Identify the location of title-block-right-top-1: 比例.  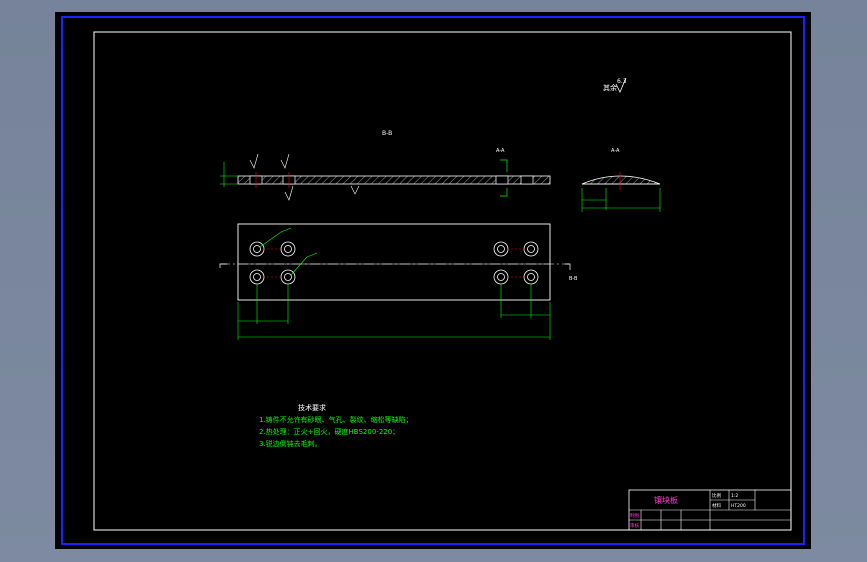
(716, 495).